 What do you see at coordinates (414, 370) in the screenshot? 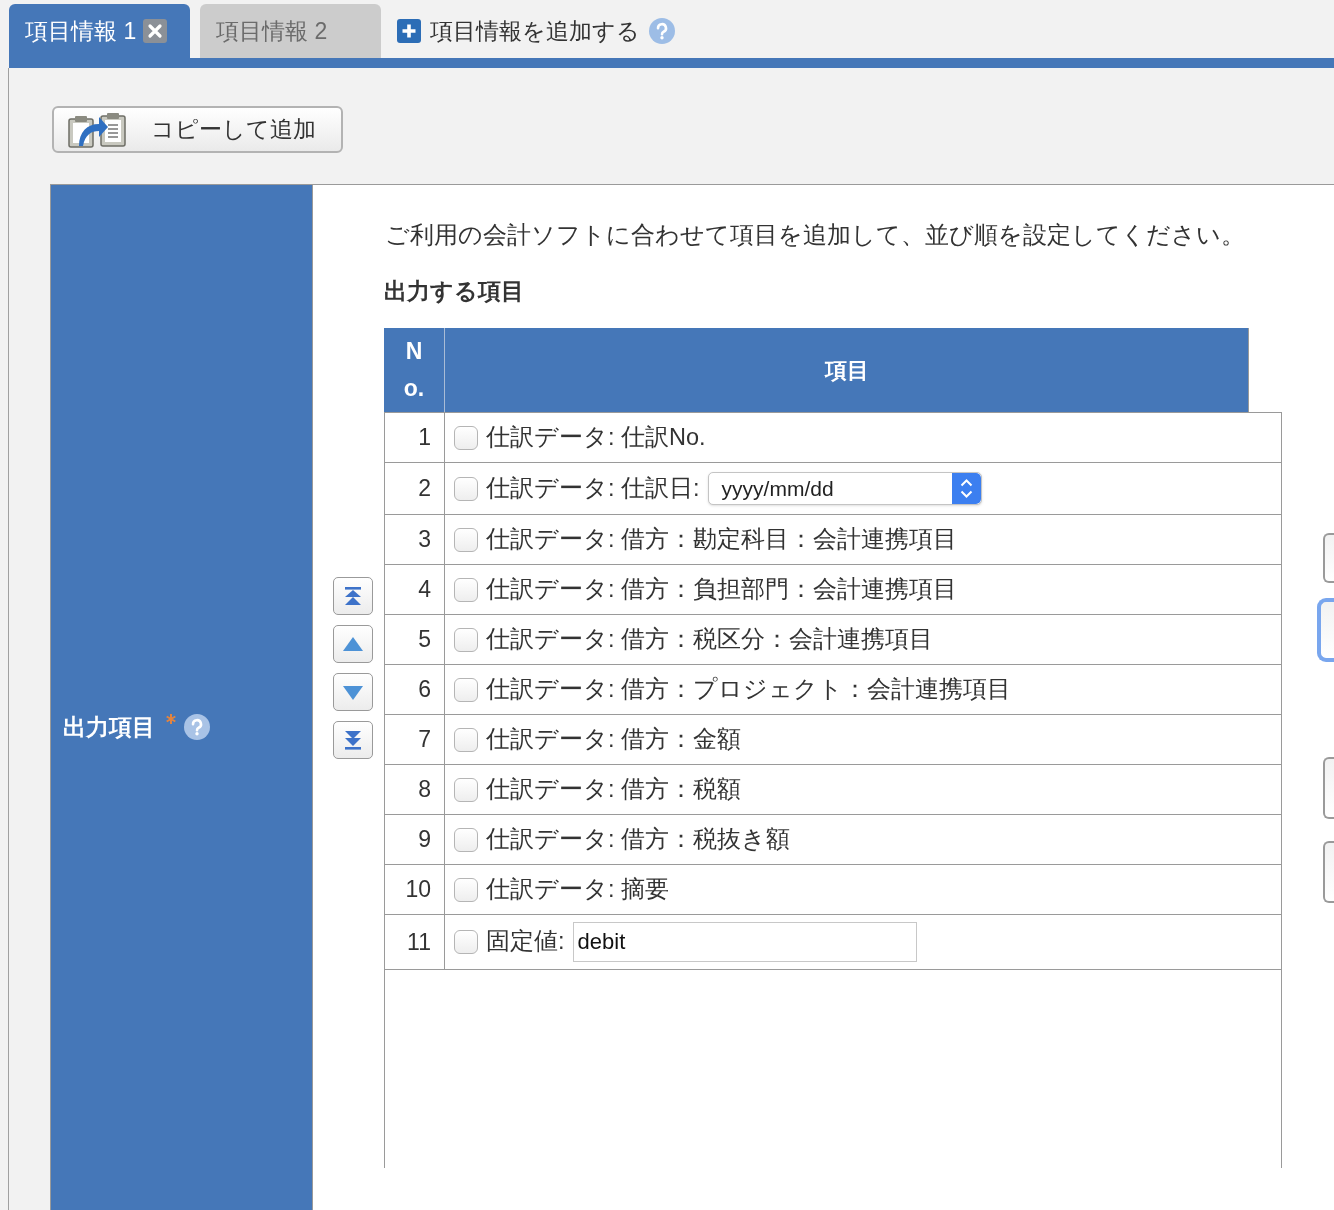
I see `column-header: No.` at bounding box center [414, 370].